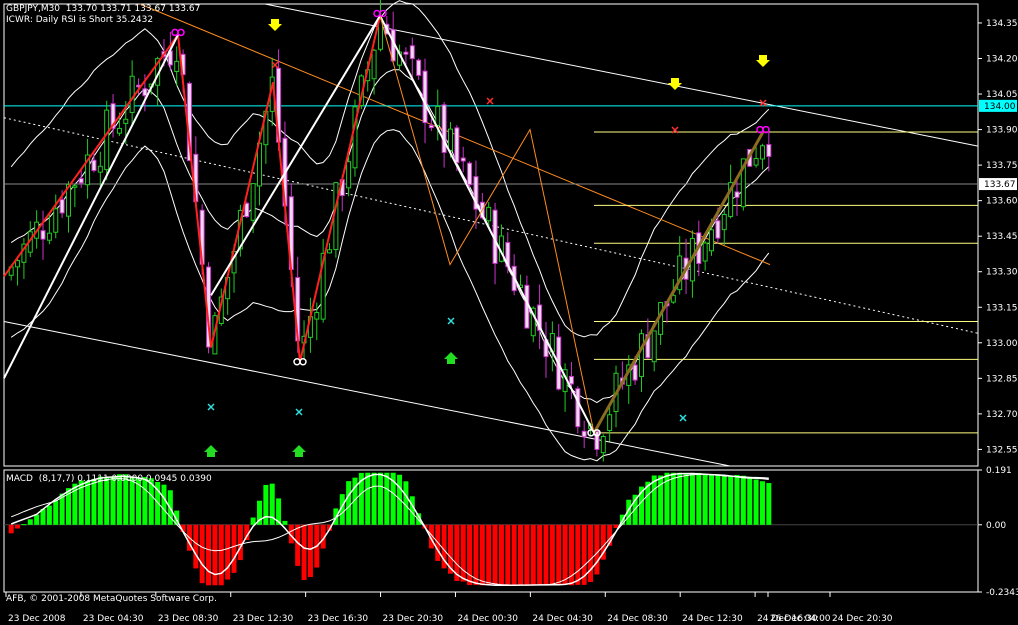 The height and width of the screenshot is (625, 1018). What do you see at coordinates (1002, 415) in the screenshot?
I see `price-tick-label: 132.70` at bounding box center [1002, 415].